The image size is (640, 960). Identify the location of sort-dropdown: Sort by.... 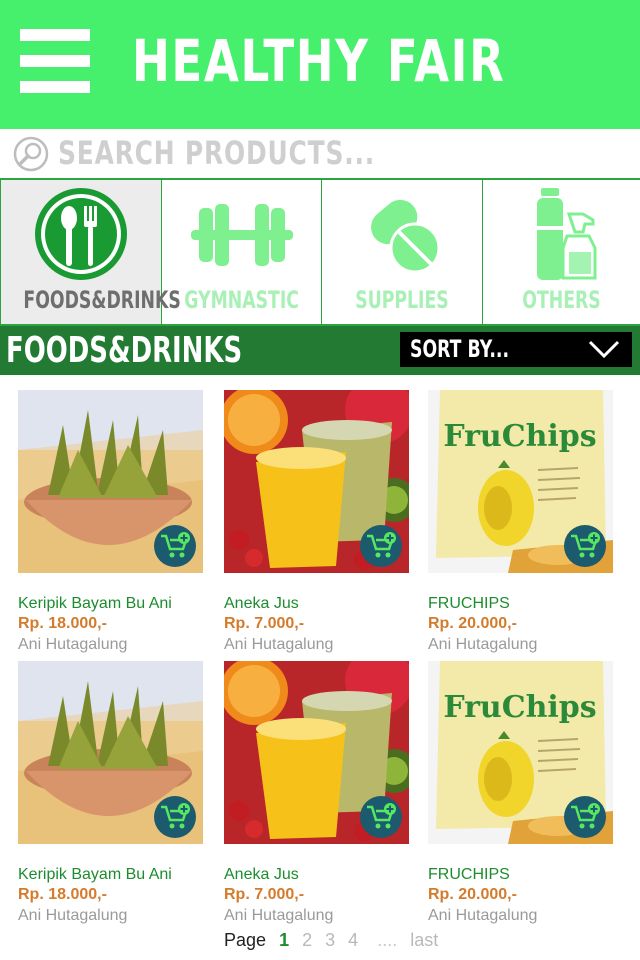
(516, 349).